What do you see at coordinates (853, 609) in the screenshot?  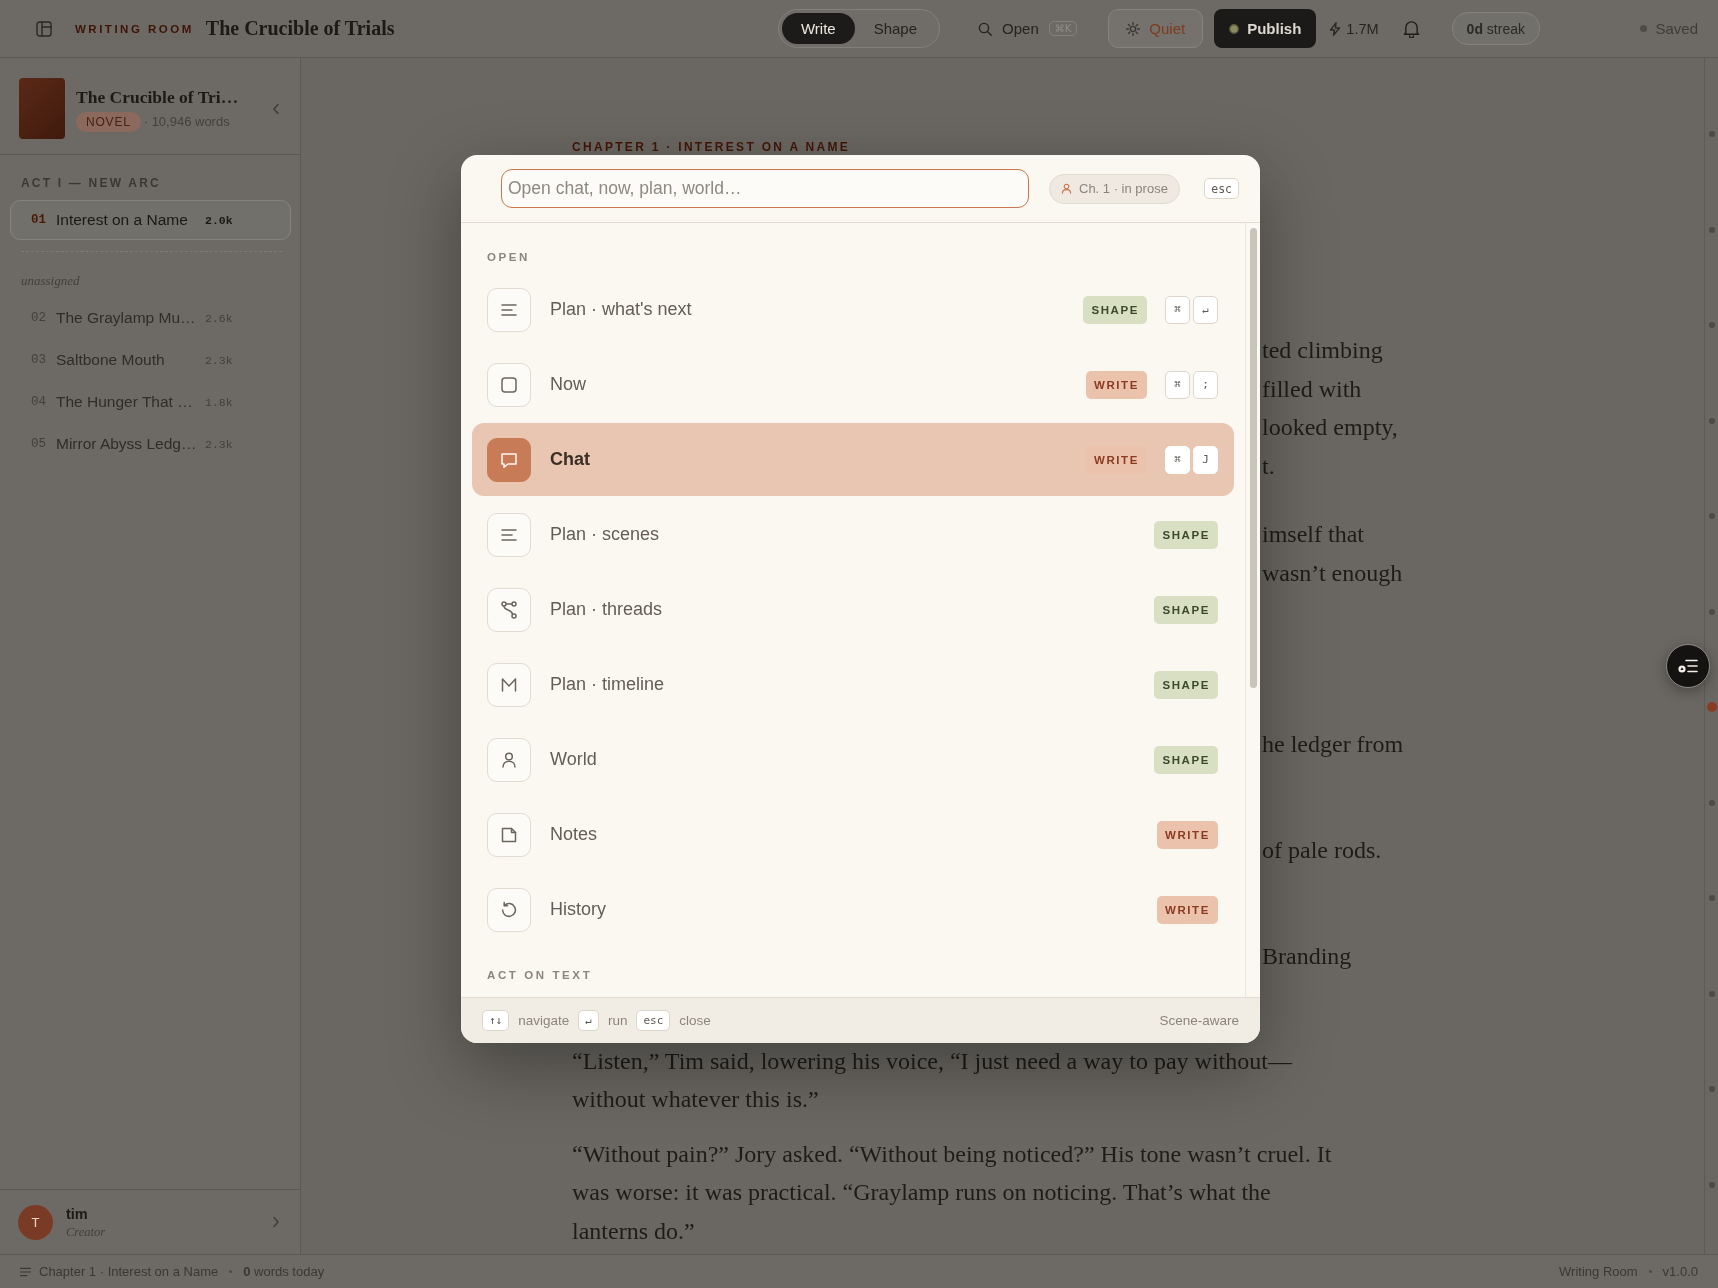 I see `command-item: Plan · threads SHAPE` at bounding box center [853, 609].